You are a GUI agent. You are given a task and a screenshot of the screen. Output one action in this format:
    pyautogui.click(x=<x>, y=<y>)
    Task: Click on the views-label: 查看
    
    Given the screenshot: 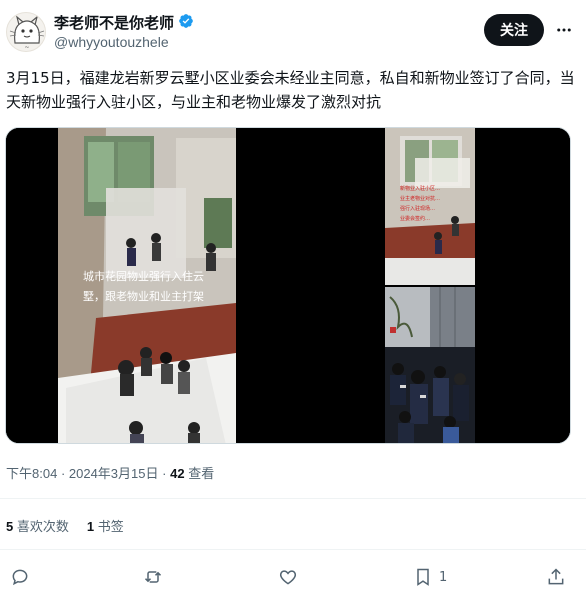 What is the action you would take?
    pyautogui.click(x=201, y=473)
    